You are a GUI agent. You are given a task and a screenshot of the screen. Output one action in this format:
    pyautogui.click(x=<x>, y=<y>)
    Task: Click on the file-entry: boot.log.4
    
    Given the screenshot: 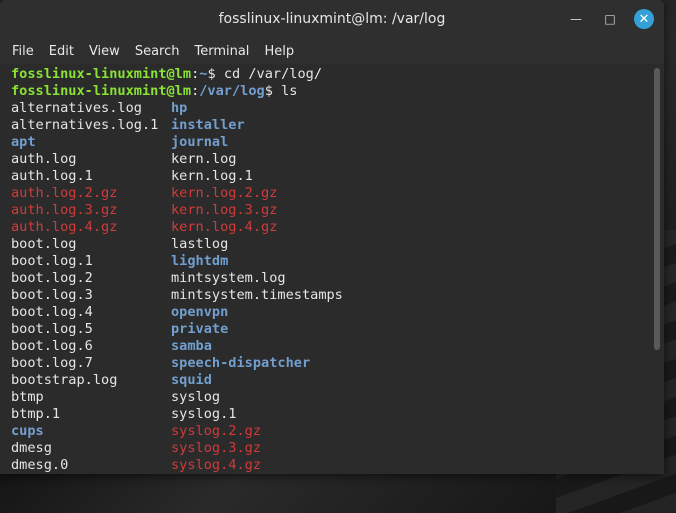 What is the action you would take?
    pyautogui.click(x=52, y=312)
    